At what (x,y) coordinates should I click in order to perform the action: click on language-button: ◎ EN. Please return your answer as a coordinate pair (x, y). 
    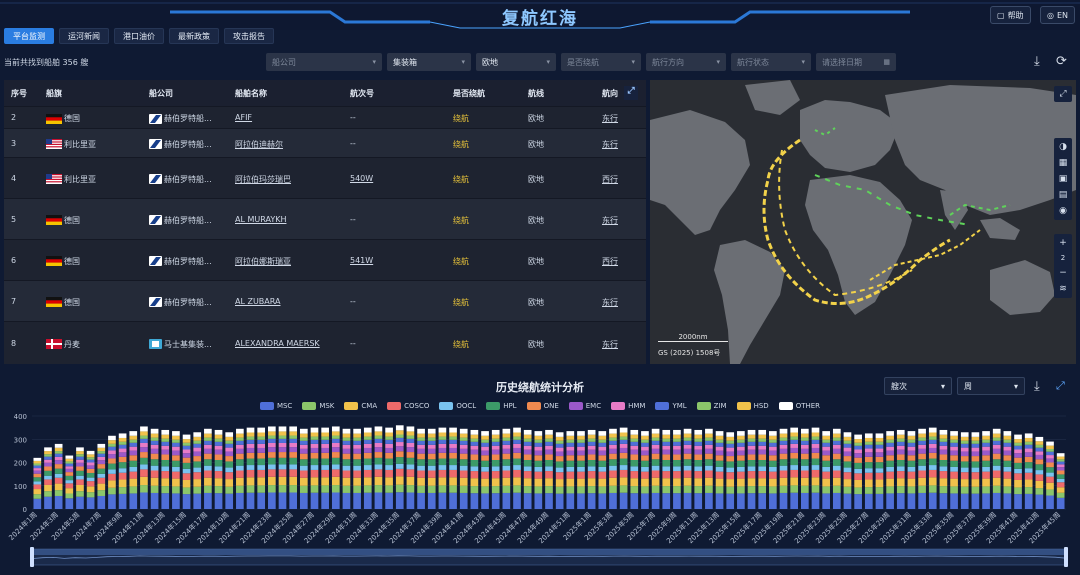
    Looking at the image, I should click on (1058, 15).